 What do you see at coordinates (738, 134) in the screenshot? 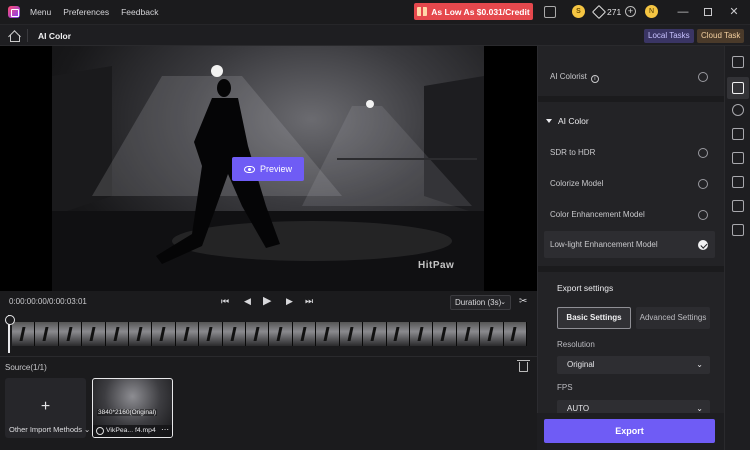
I see `grid-icon` at bounding box center [738, 134].